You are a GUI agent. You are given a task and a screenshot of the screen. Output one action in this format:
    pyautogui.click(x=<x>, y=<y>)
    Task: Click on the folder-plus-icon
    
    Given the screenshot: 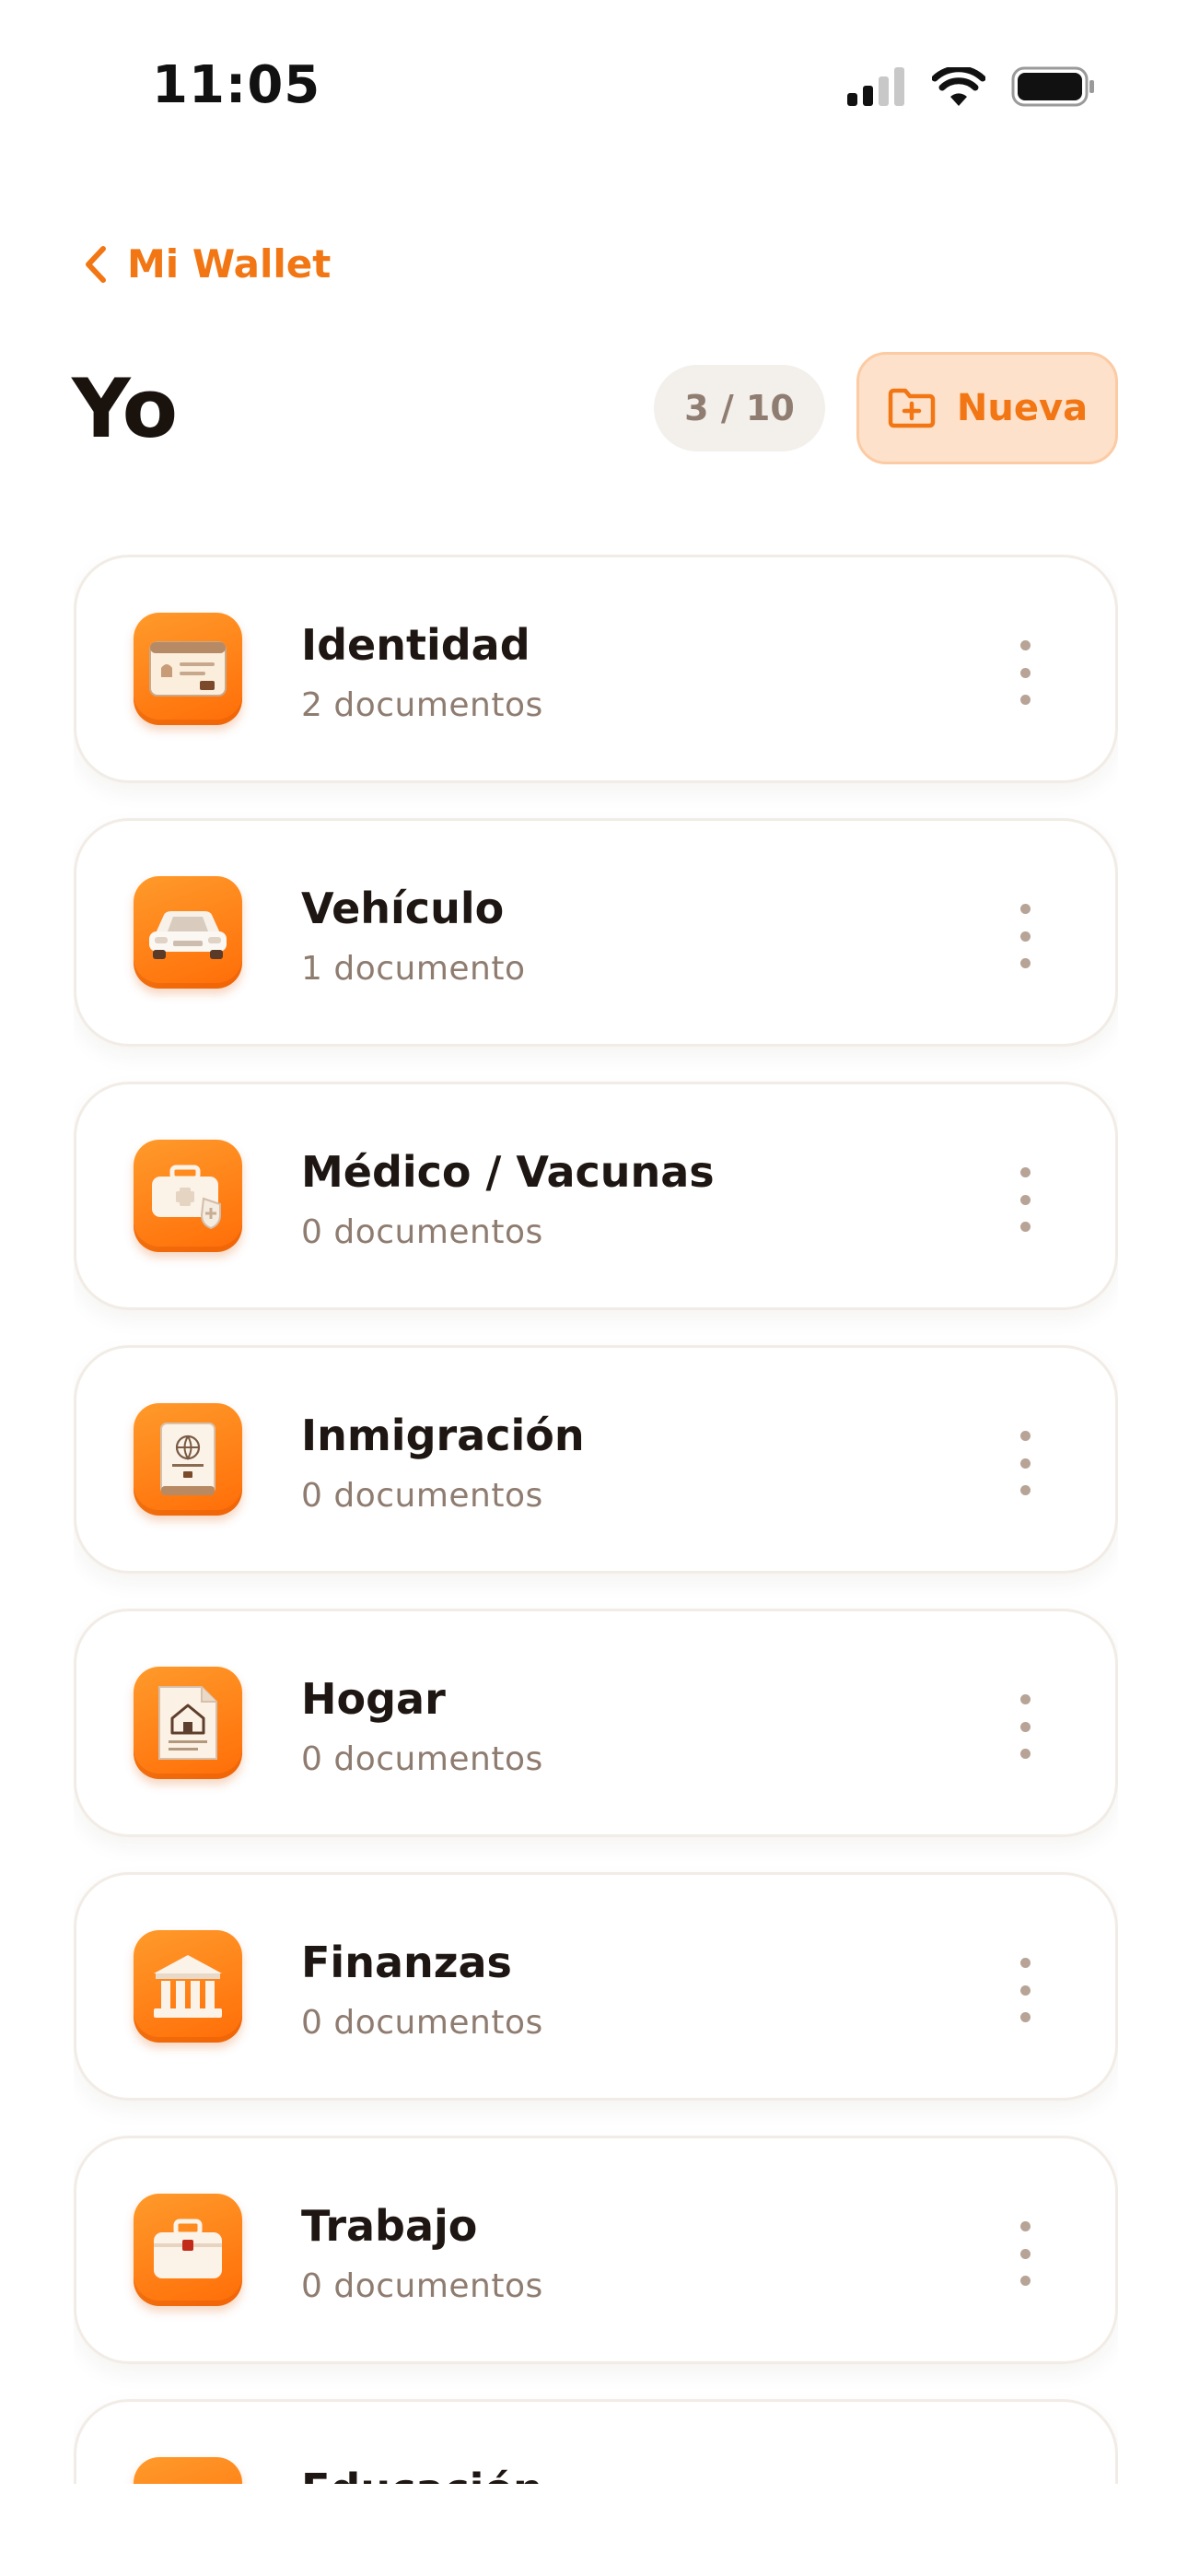 What is the action you would take?
    pyautogui.click(x=912, y=408)
    